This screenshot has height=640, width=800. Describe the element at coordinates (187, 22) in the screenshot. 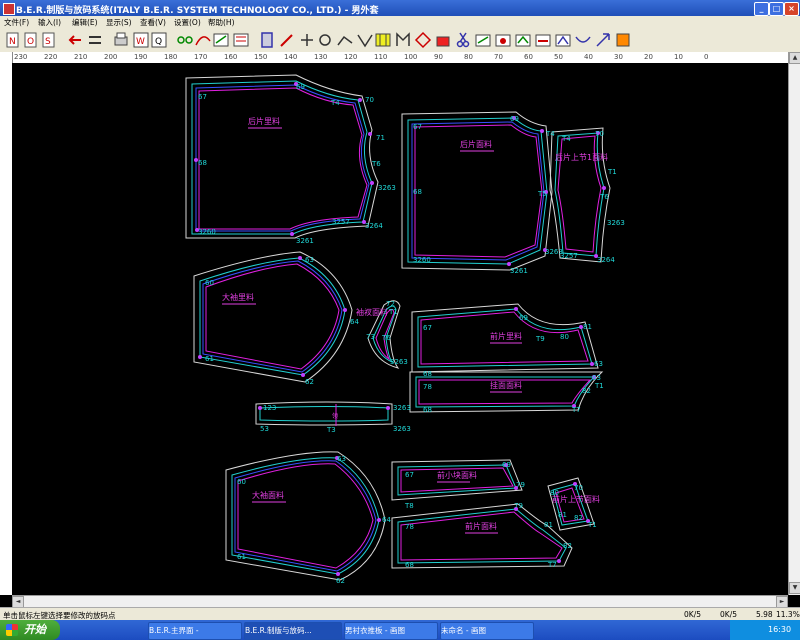

I see `menu-settings: 设置(O)` at that location.